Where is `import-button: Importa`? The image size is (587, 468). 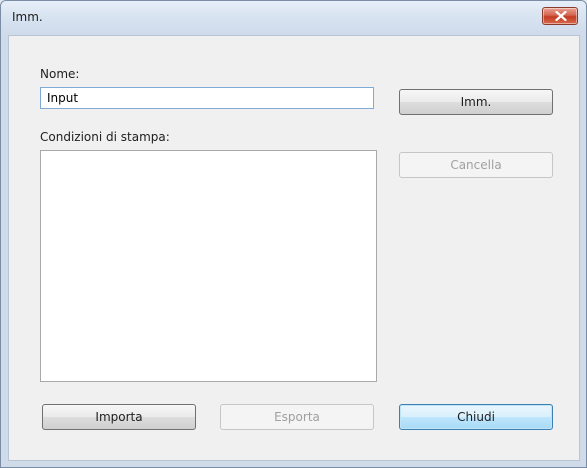
import-button: Importa is located at coordinates (119, 417).